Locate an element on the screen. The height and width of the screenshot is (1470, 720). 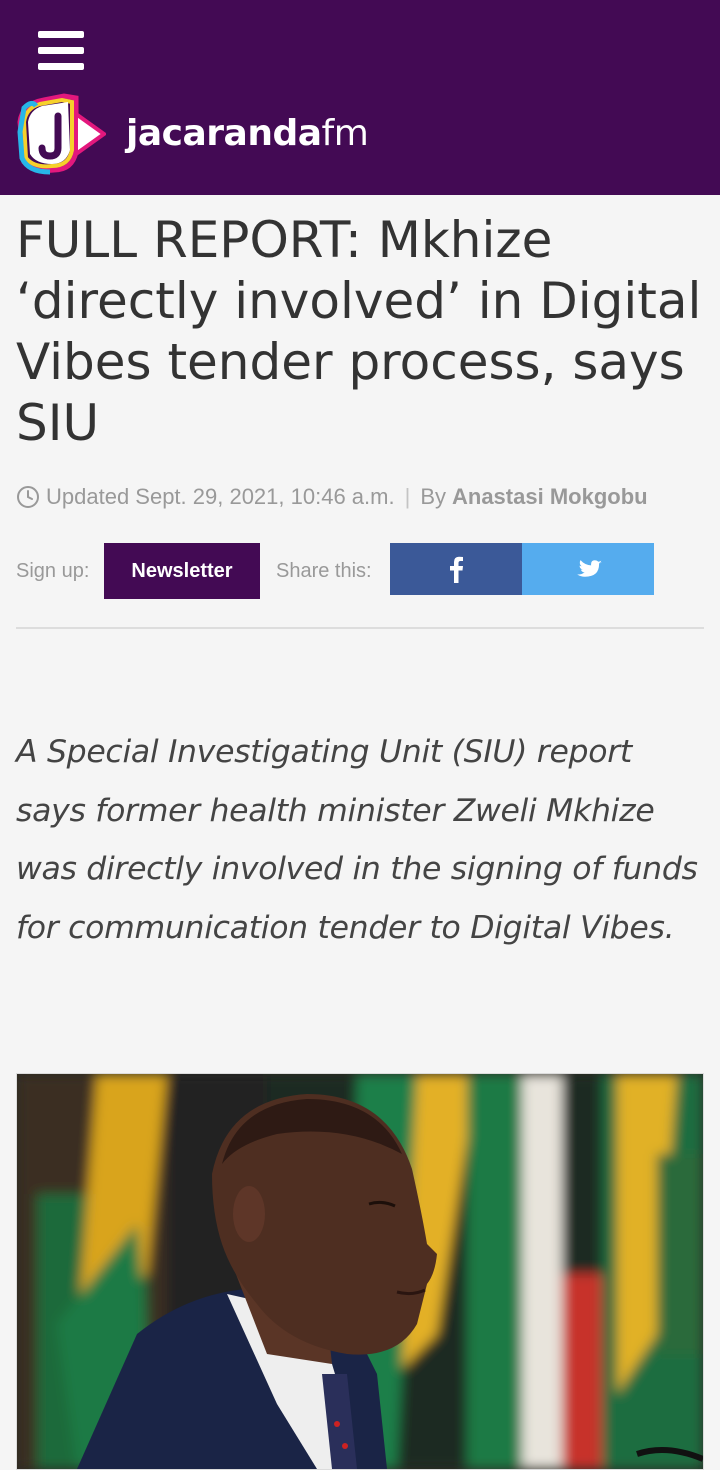
logo-wordmark: jacarandafm is located at coordinates (247, 133).